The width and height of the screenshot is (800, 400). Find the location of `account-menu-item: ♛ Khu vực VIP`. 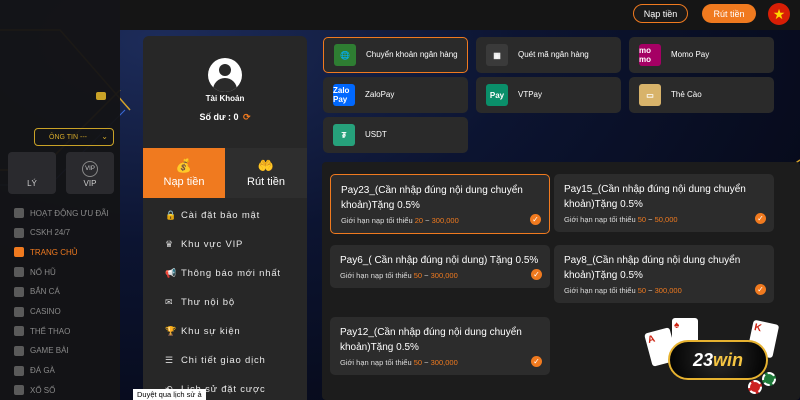

account-menu-item: ♛ Khu vực VIP is located at coordinates (204, 244).